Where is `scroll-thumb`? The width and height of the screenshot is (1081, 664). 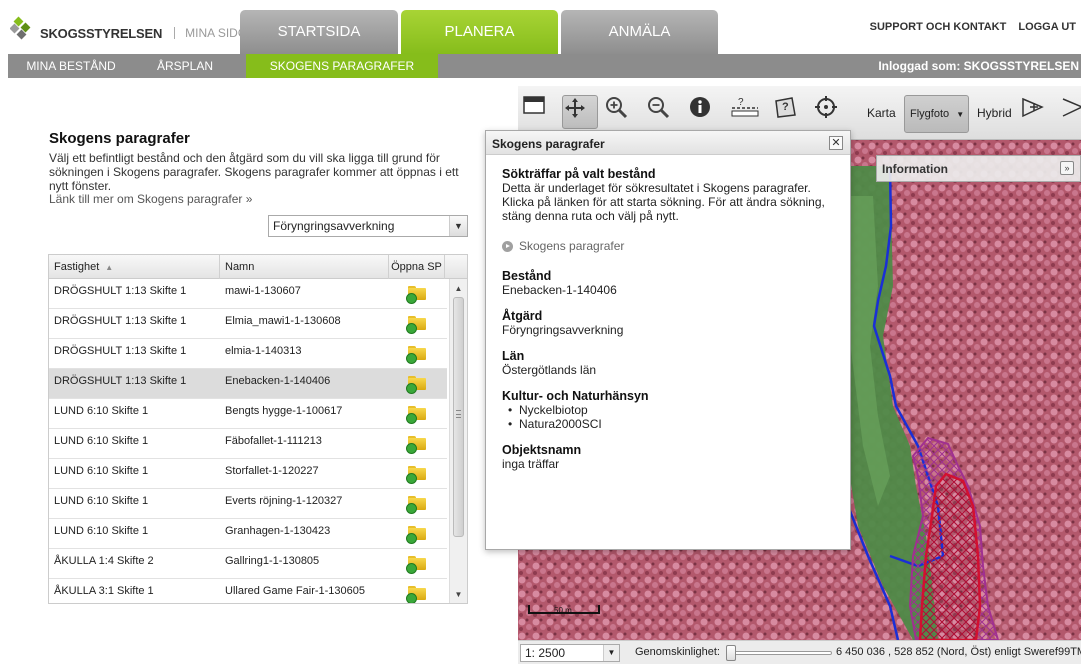 scroll-thumb is located at coordinates (458, 417).